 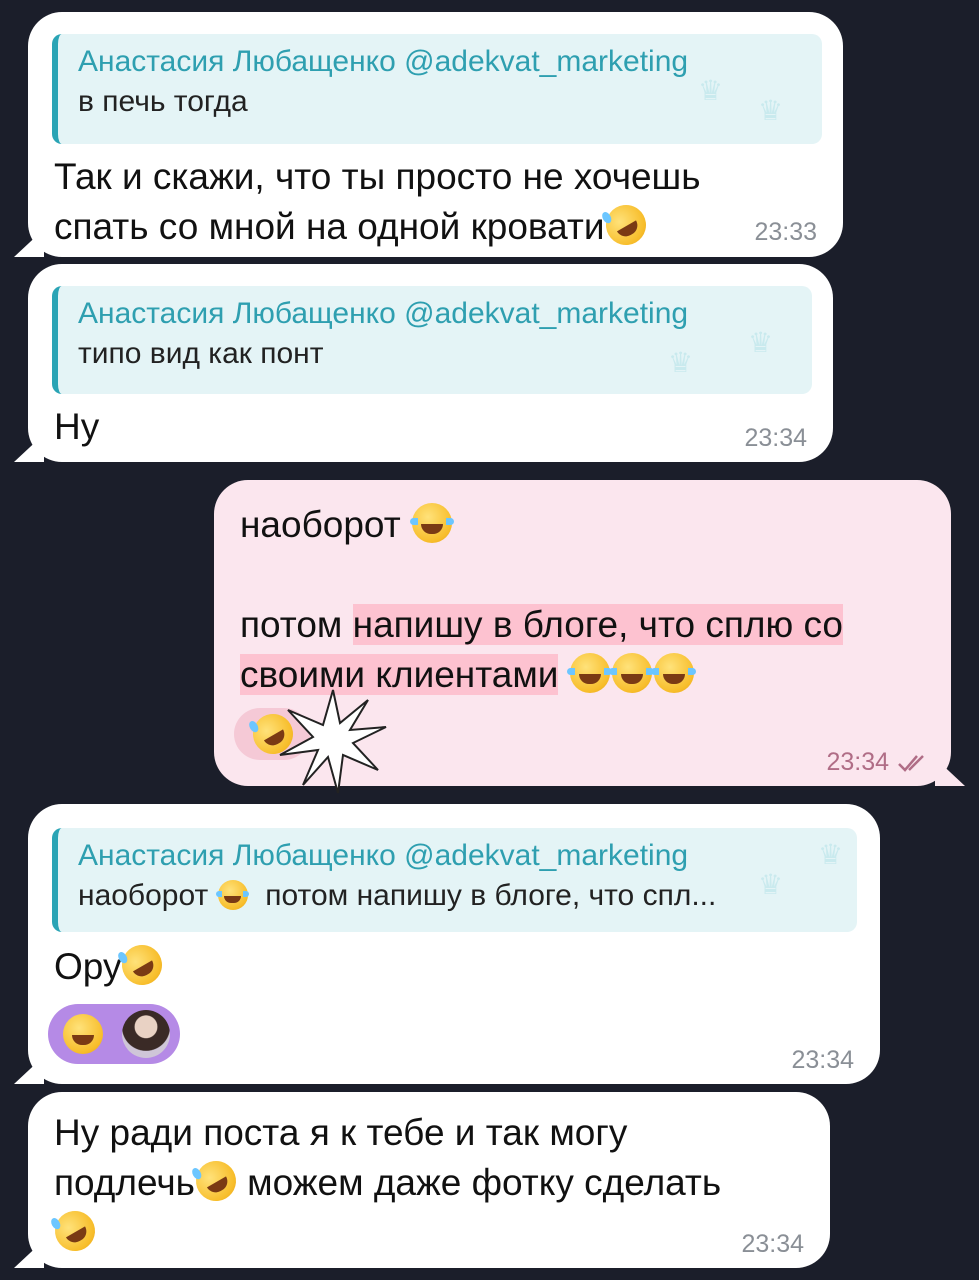 What do you see at coordinates (88, 966) in the screenshot?
I see `message-line: Ору` at bounding box center [88, 966].